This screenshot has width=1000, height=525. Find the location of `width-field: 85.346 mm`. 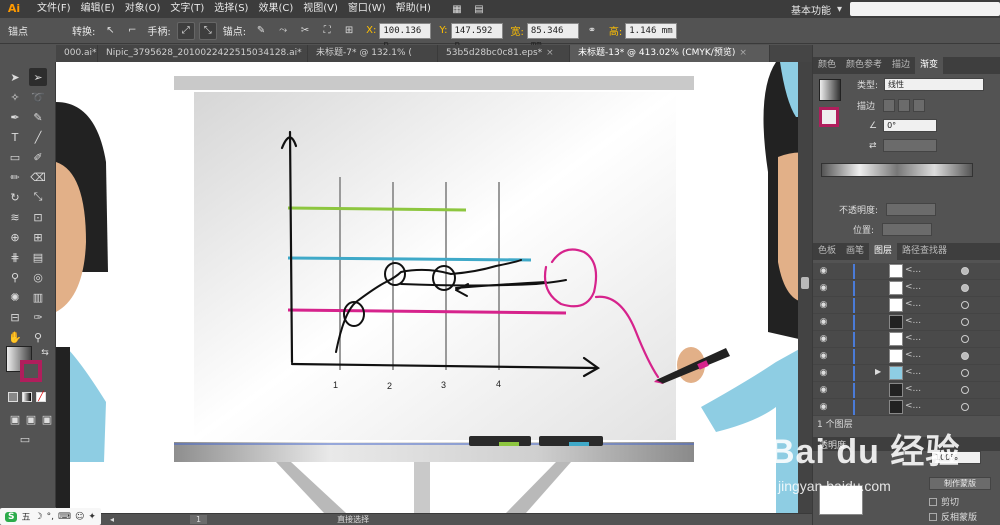

width-field: 85.346 mm is located at coordinates (552, 36).